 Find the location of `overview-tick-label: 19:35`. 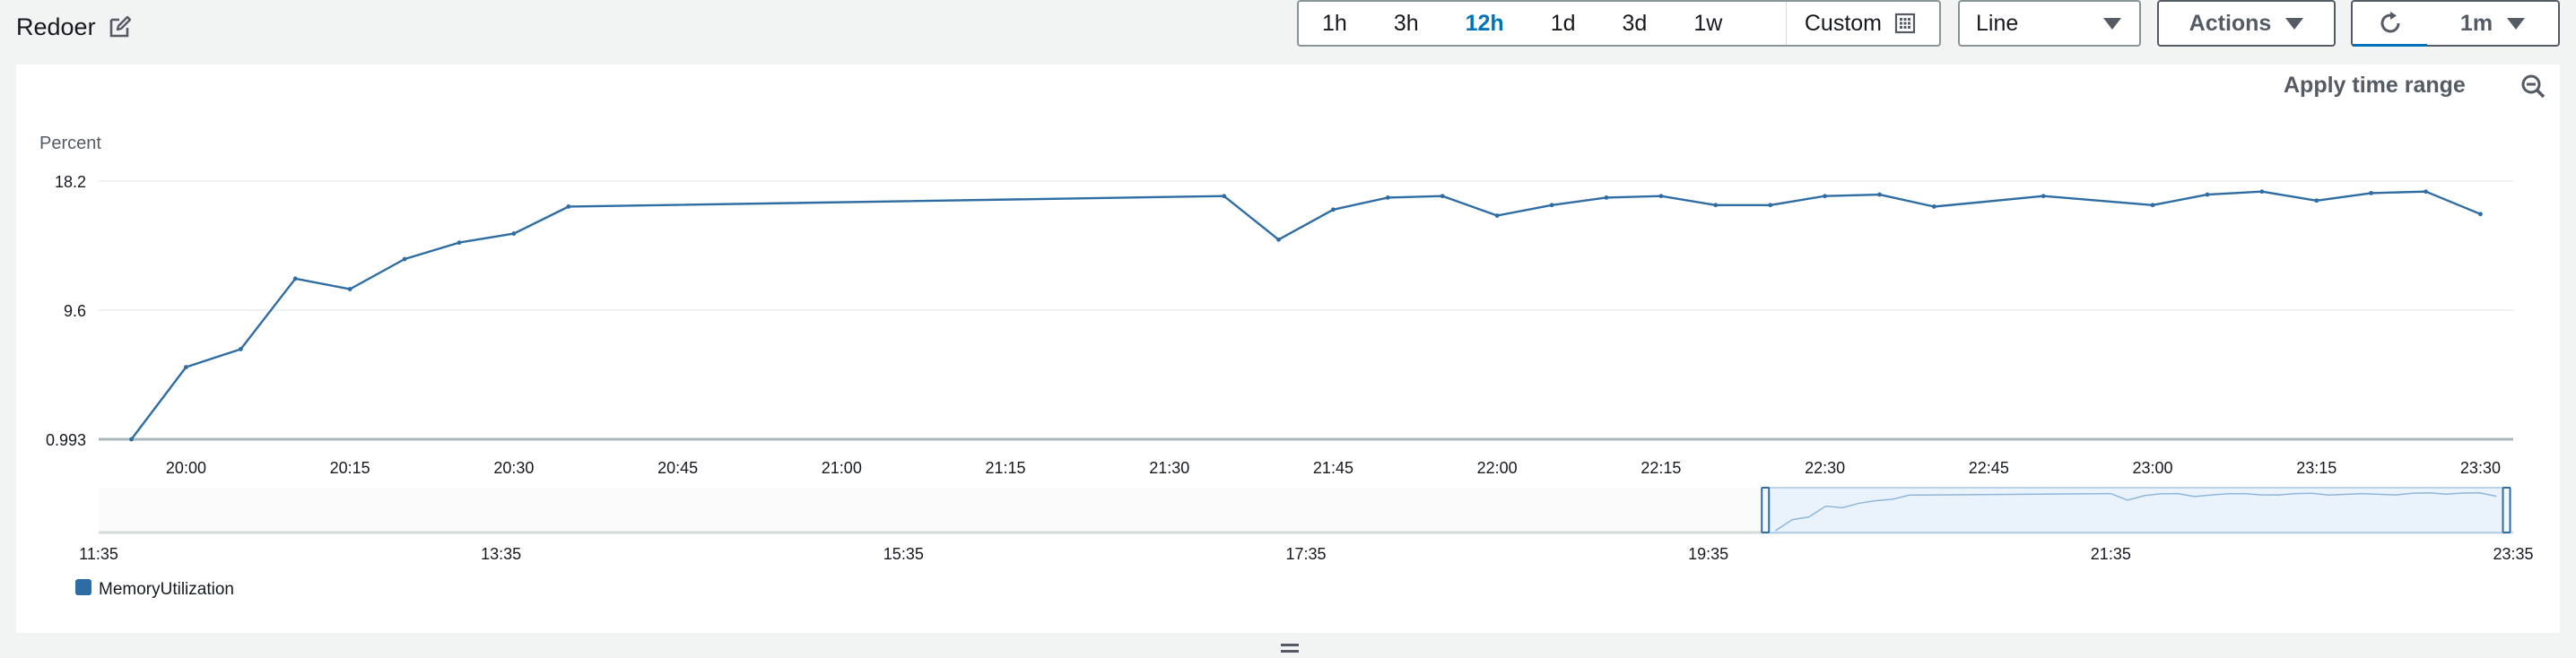

overview-tick-label: 19:35 is located at coordinates (1708, 554).